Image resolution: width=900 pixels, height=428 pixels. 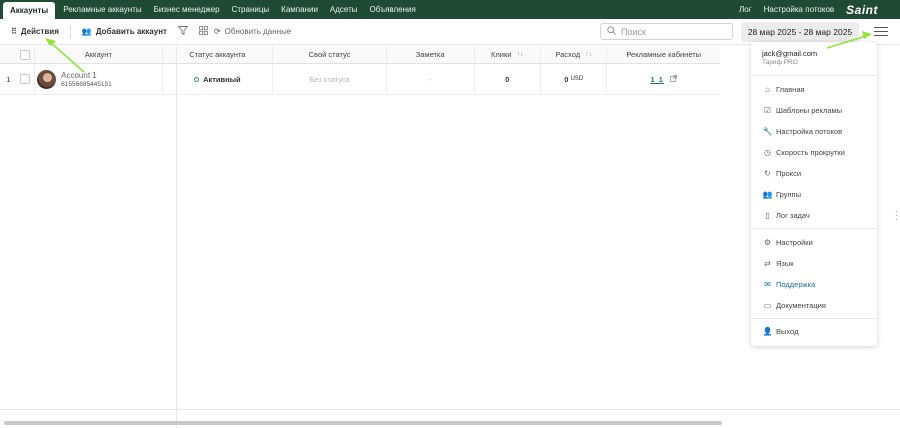 What do you see at coordinates (393, 9) in the screenshot?
I see `tab-ads: Объявления` at bounding box center [393, 9].